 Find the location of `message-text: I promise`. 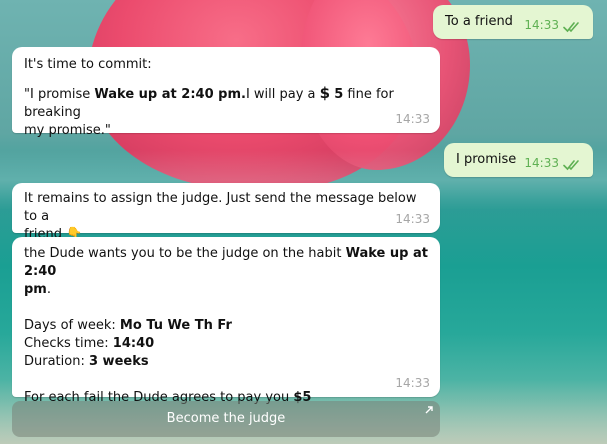

message-text: I promise is located at coordinates (486, 159).